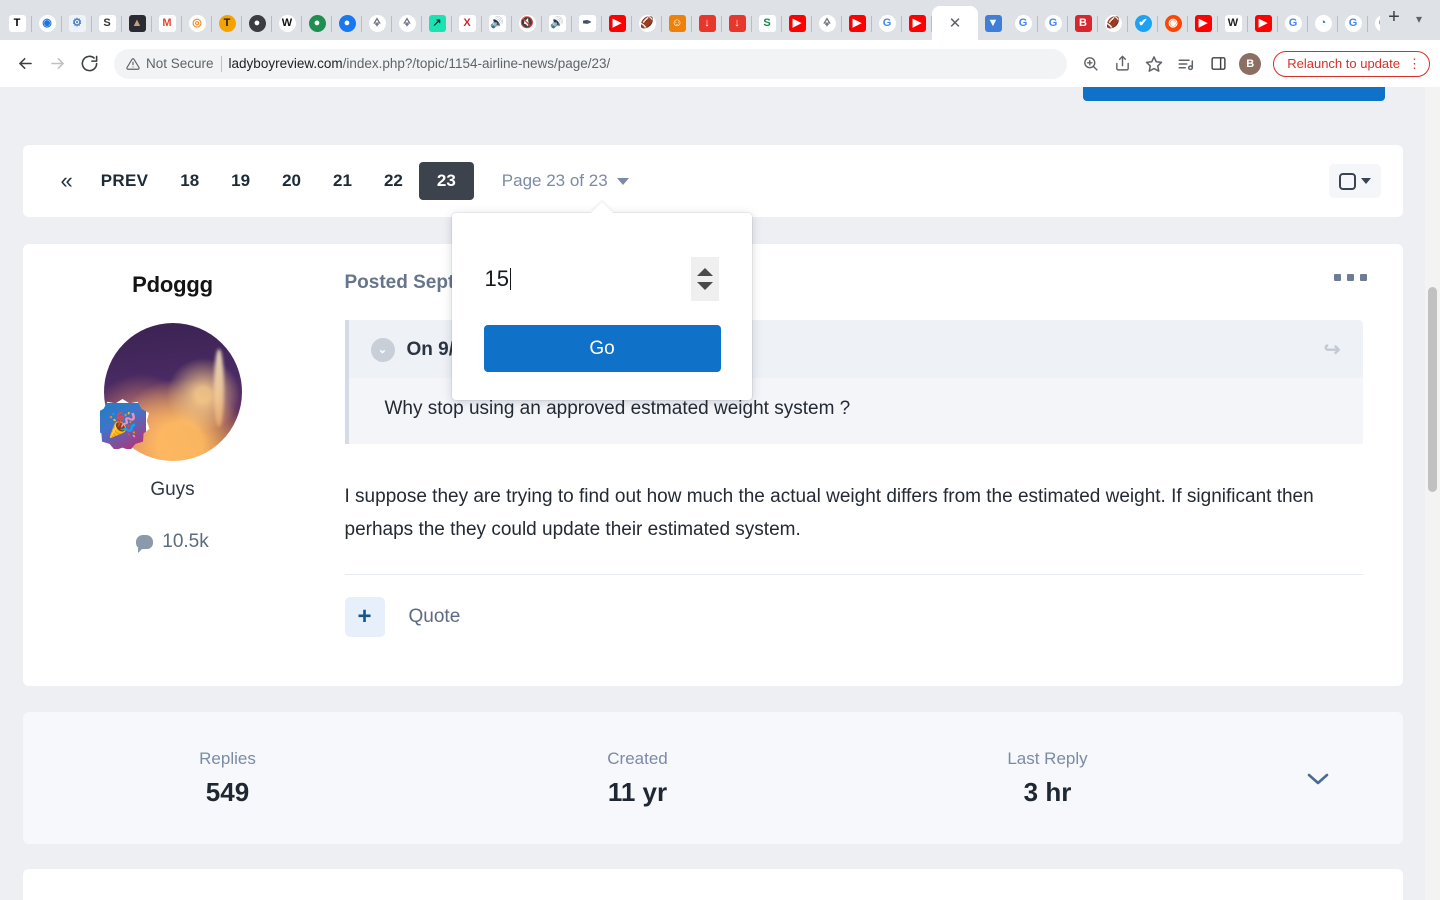 Image resolution: width=1440 pixels, height=900 pixels. What do you see at coordinates (173, 285) in the screenshot?
I see `author-username: Pdoggg` at bounding box center [173, 285].